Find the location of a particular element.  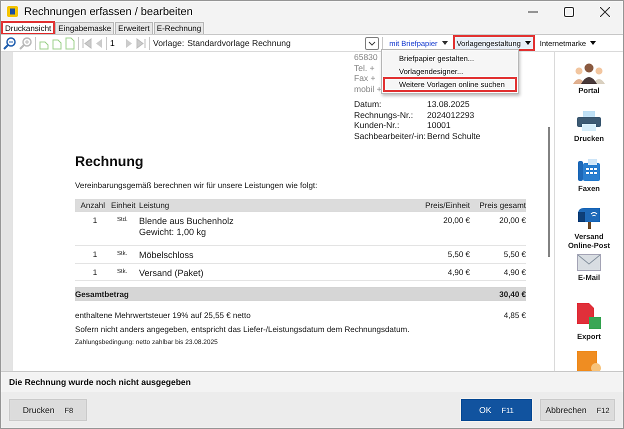

maximize-icon is located at coordinates (569, 11).